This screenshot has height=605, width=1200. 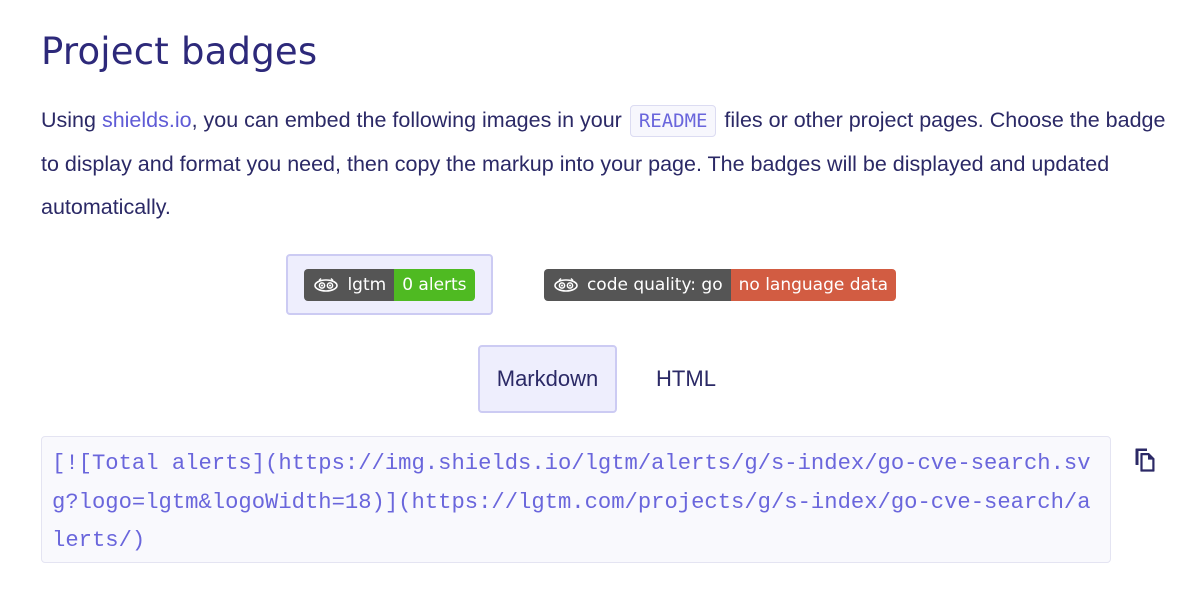 I want to click on badge-option-code-quality: code quality: go no language data, so click(x=720, y=284).